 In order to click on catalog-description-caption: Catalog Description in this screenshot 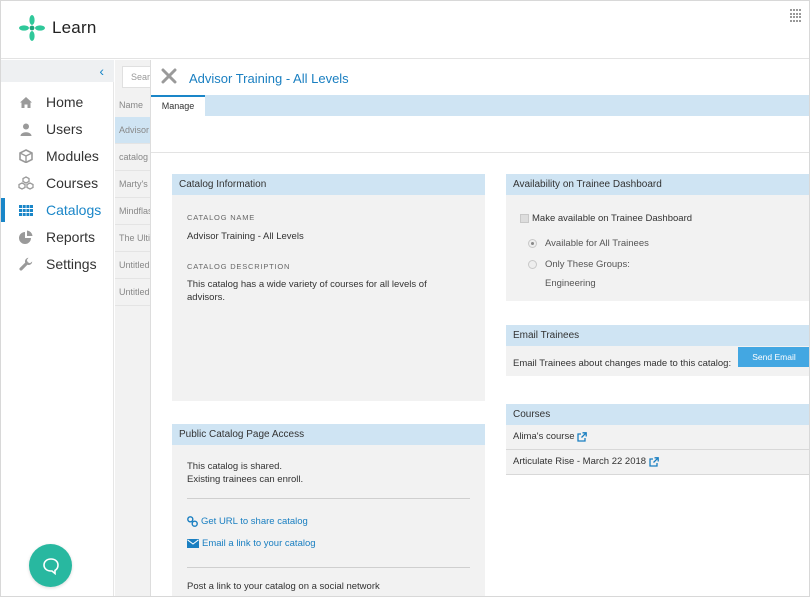, I will do `click(239, 266)`.